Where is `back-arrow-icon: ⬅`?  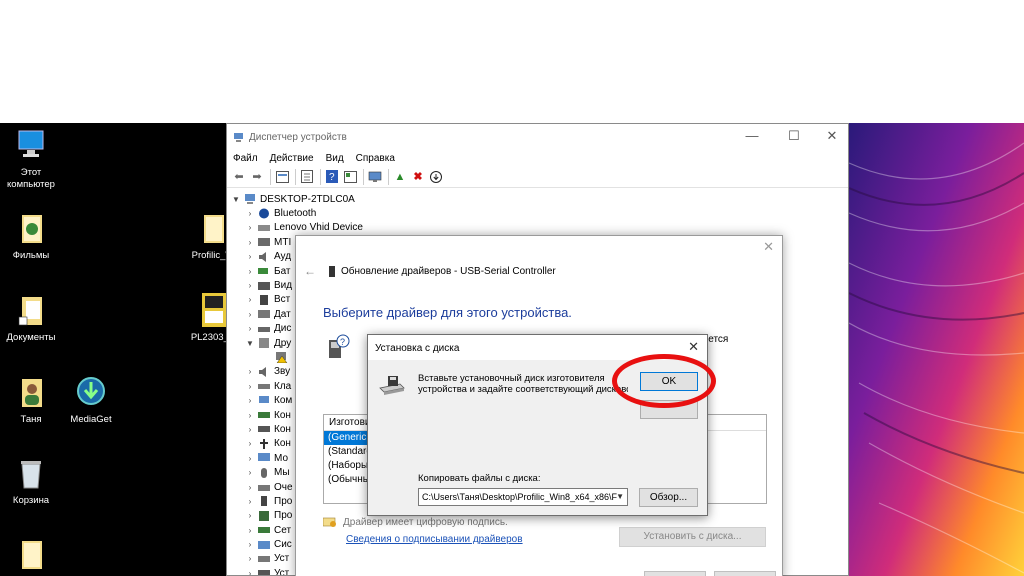
back-arrow-icon: ⬅ is located at coordinates (239, 177).